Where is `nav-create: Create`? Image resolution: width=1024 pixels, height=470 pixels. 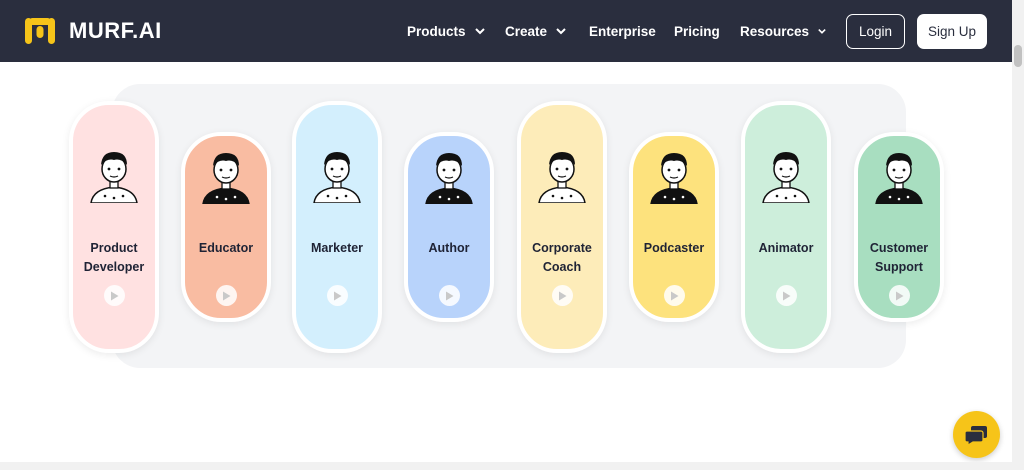 nav-create: Create is located at coordinates (547, 31).